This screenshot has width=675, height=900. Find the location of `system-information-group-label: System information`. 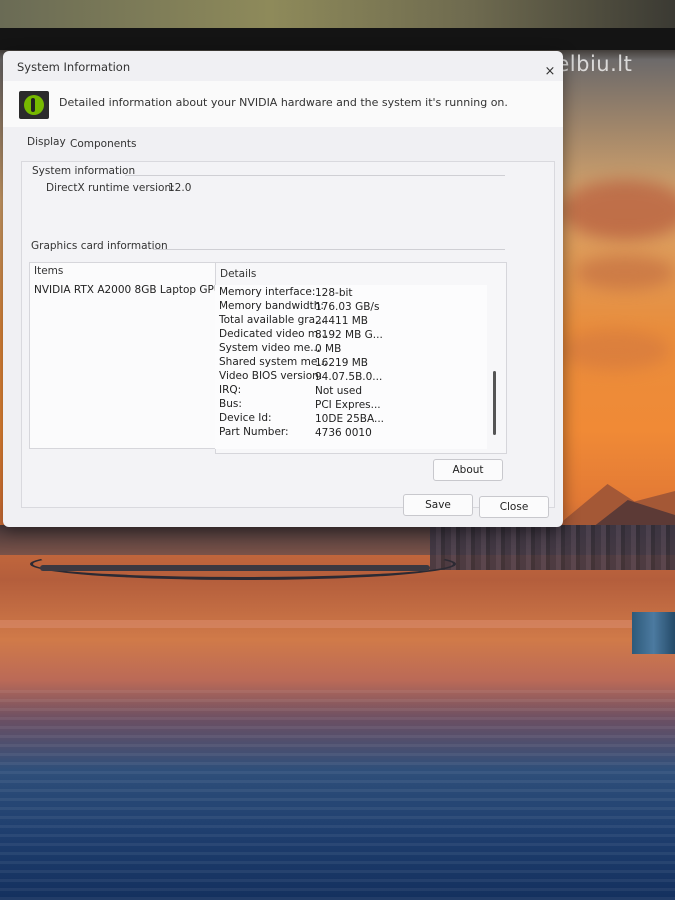

system-information-group-label: System information is located at coordinates (84, 171).